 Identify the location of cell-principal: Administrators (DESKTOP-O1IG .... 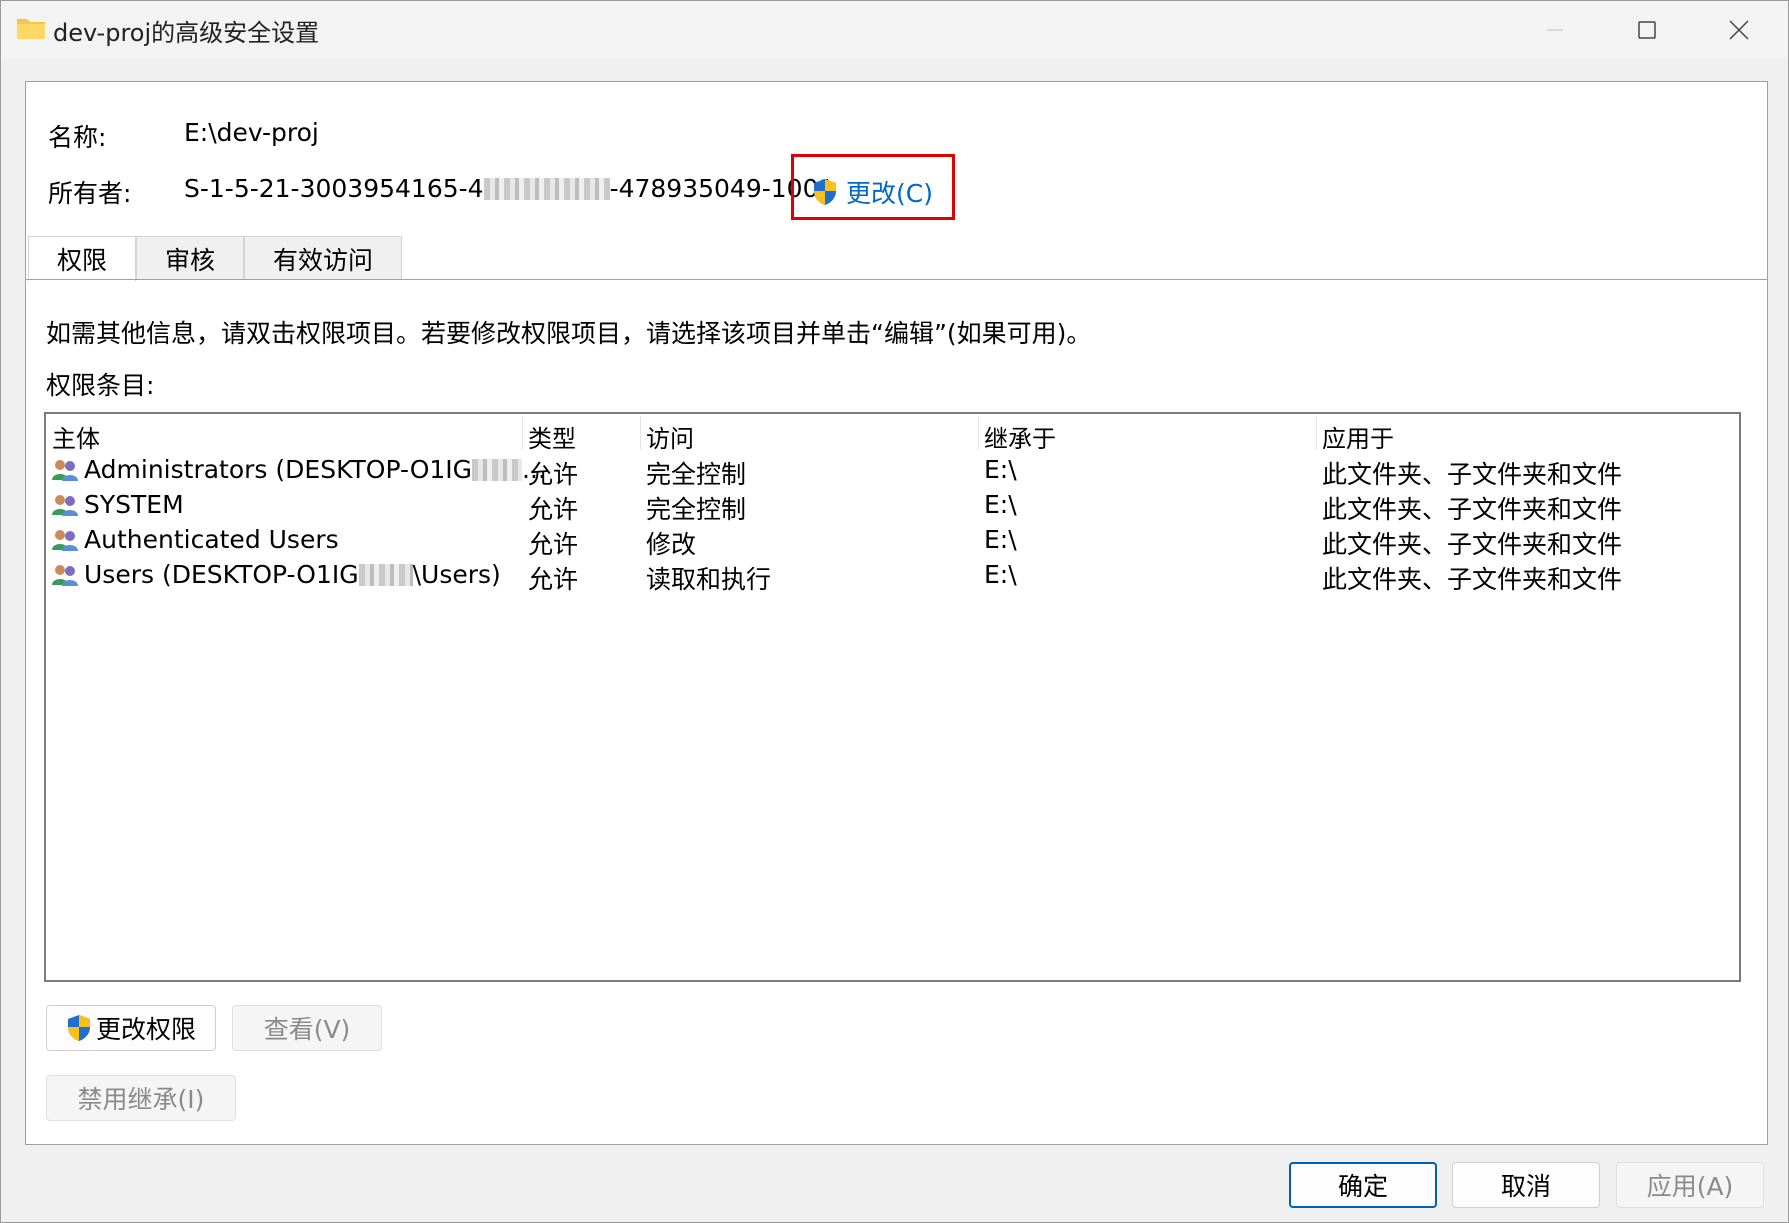
(315, 469).